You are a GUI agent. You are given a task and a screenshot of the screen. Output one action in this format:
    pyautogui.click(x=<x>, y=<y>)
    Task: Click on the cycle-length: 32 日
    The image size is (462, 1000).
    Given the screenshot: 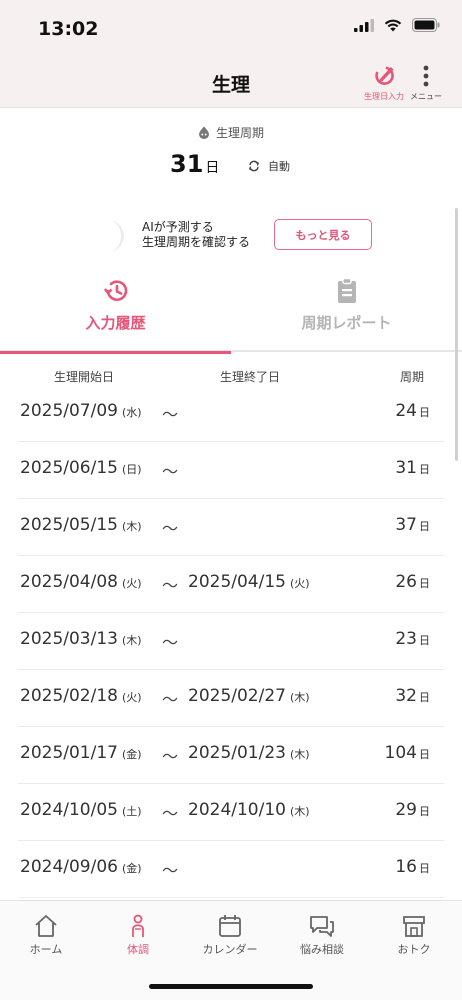 What is the action you would take?
    pyautogui.click(x=412, y=696)
    